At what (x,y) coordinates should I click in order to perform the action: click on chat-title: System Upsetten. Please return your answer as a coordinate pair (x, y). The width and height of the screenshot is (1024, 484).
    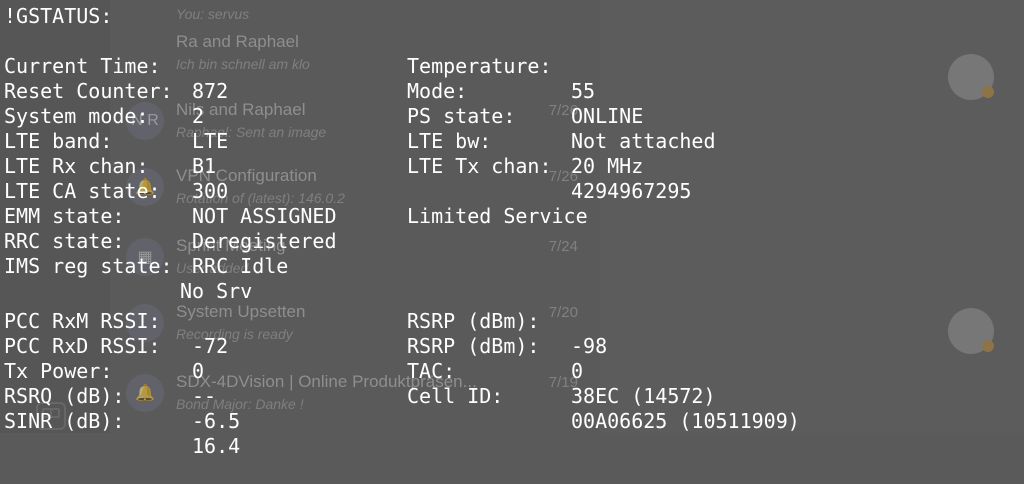
    Looking at the image, I should click on (241, 311).